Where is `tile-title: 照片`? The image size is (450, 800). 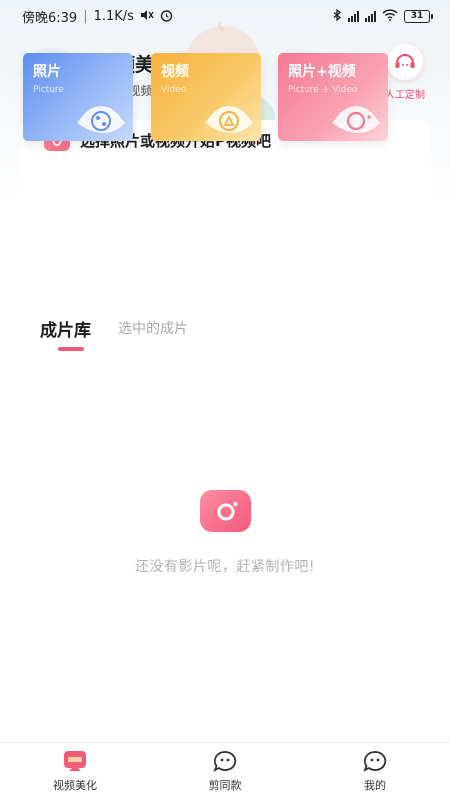 tile-title: 照片 is located at coordinates (47, 72).